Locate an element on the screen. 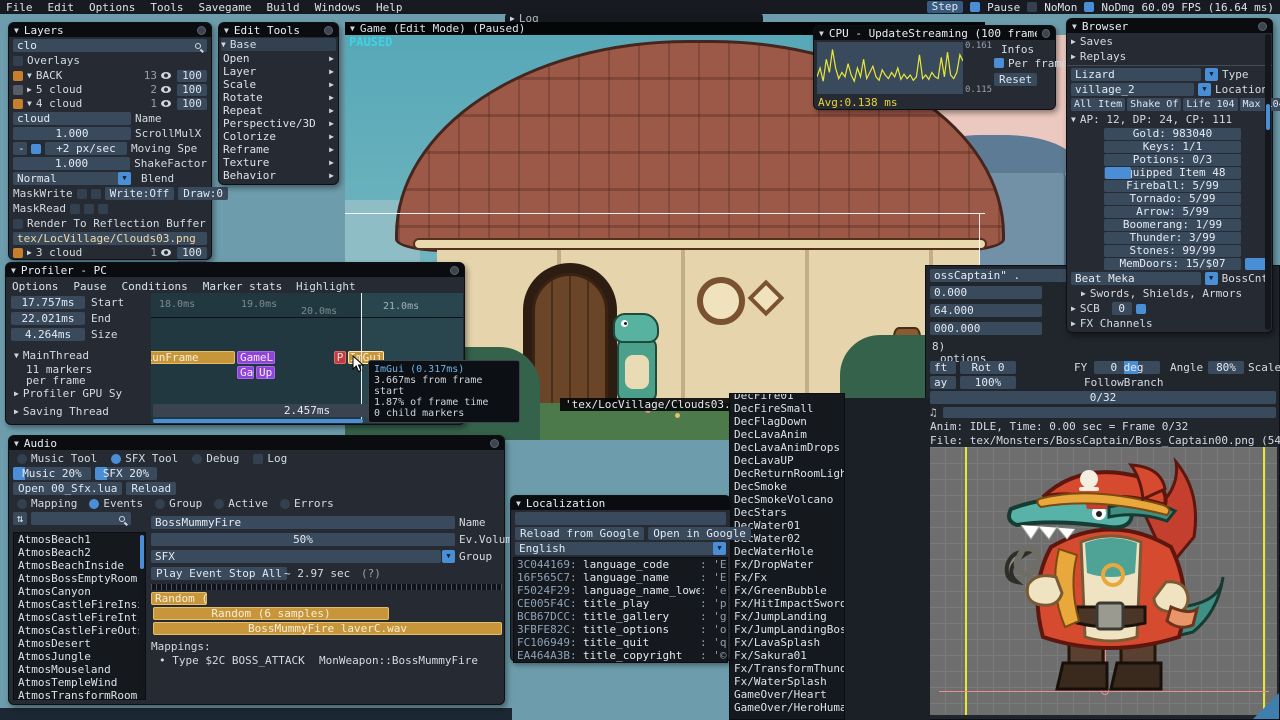 This screenshot has width=1280, height=720. anim-track-field is located at coordinates (1109, 412).